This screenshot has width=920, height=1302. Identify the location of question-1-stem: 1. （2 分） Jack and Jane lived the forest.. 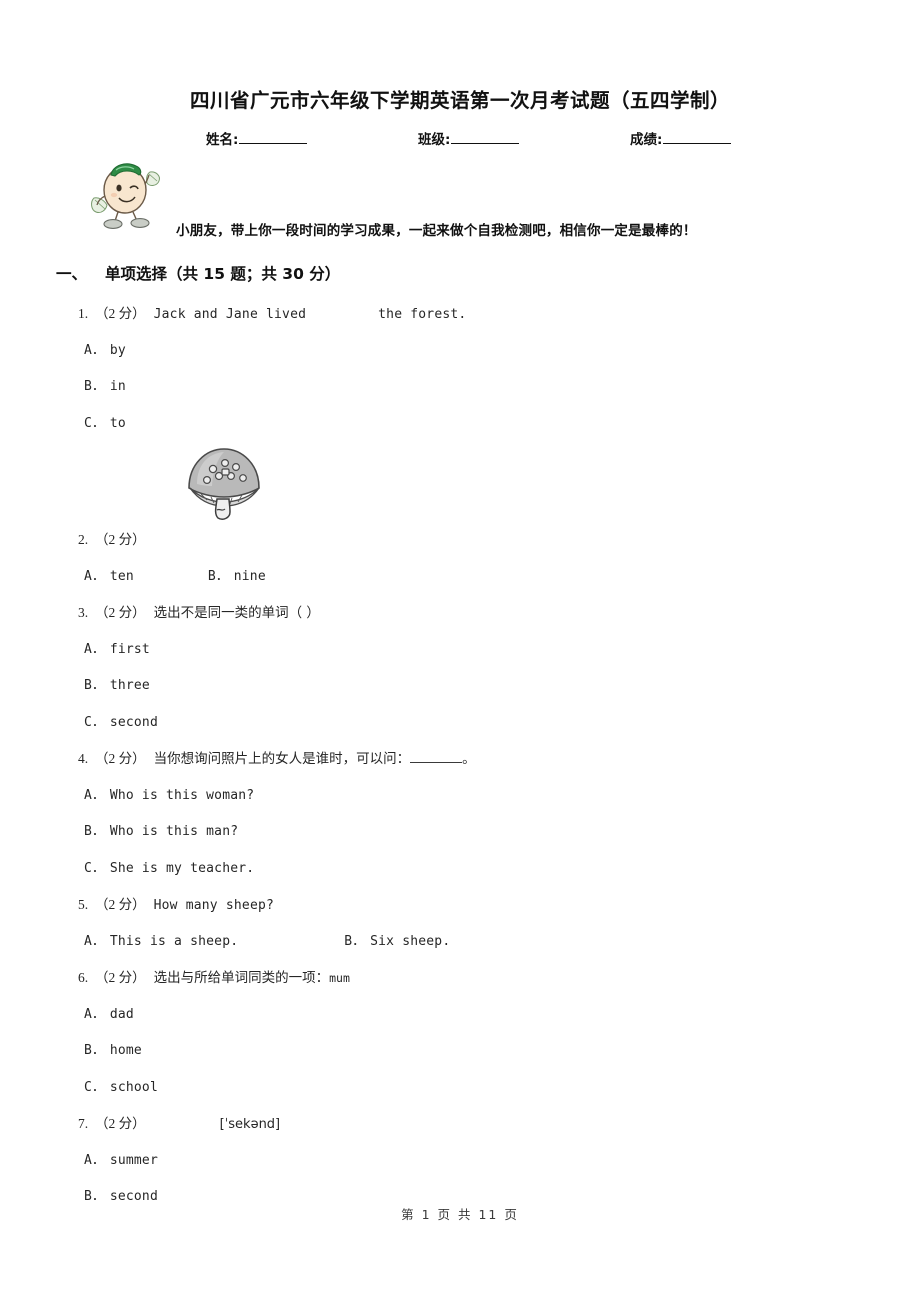
(460, 314).